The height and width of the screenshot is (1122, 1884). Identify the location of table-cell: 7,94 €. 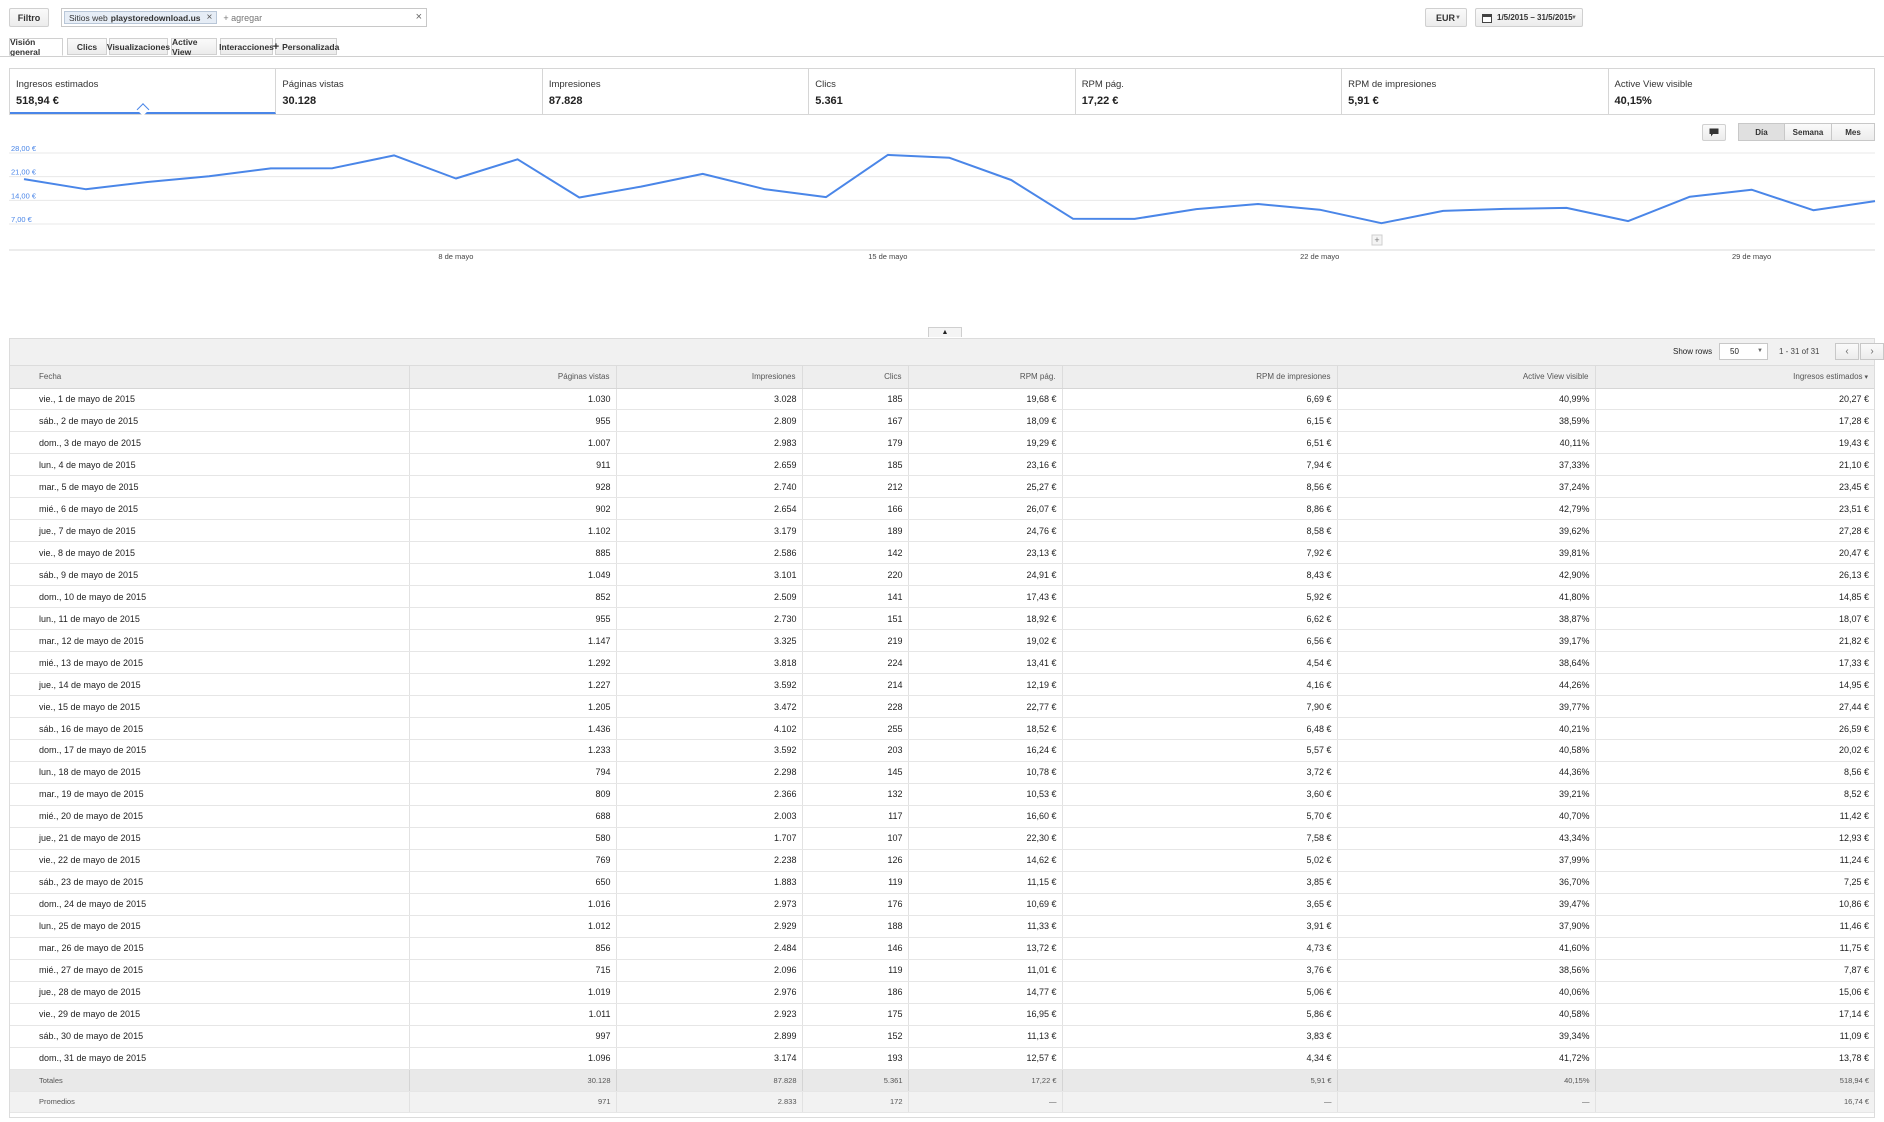
(1200, 465).